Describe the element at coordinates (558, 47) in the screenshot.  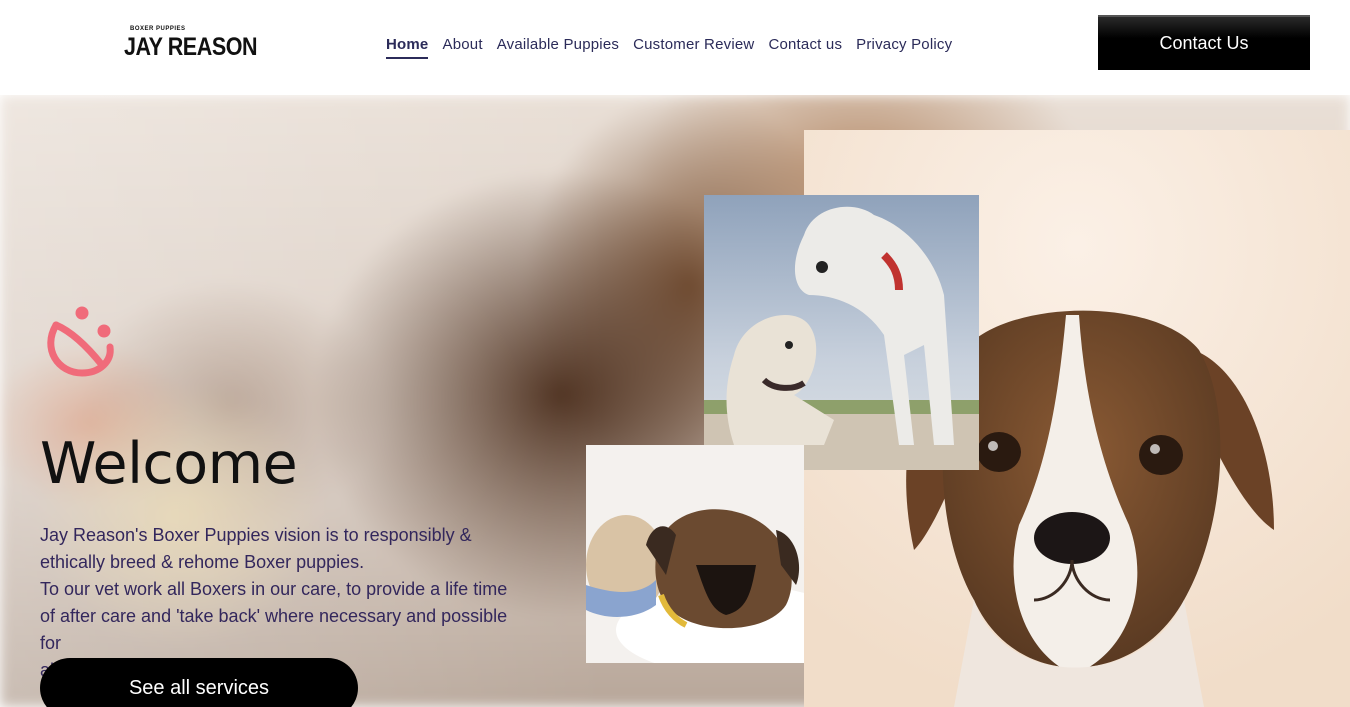
I see `nav-available-puppies: Available Puppies` at that location.